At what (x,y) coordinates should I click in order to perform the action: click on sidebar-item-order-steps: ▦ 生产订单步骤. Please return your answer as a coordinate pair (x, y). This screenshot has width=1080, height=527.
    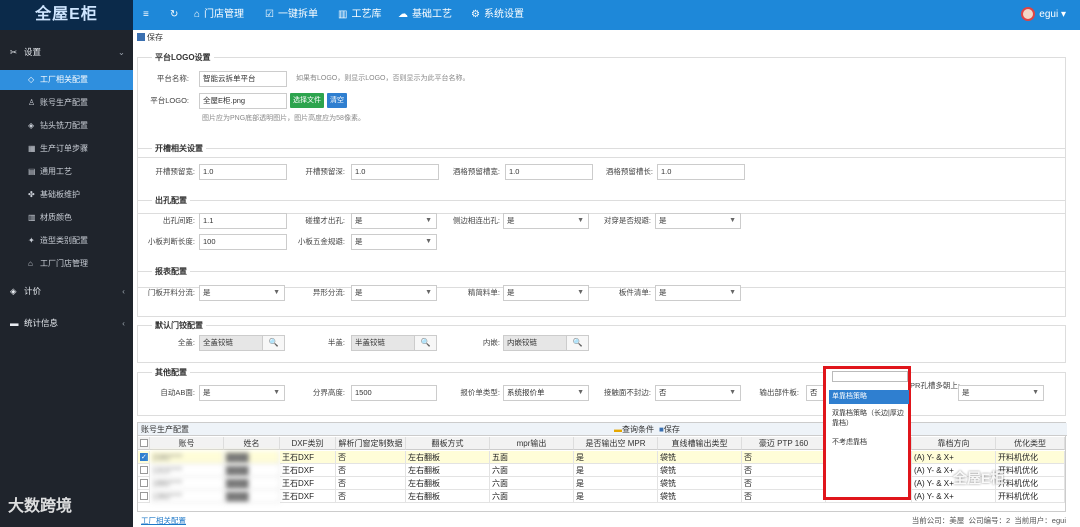
    Looking at the image, I should click on (66, 149).